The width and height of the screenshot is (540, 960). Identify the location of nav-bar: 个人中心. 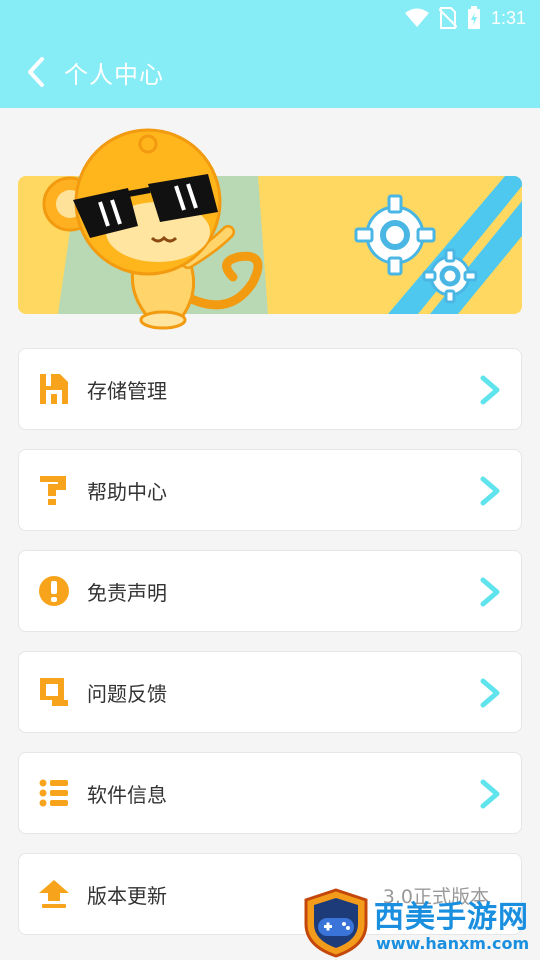
(270, 72).